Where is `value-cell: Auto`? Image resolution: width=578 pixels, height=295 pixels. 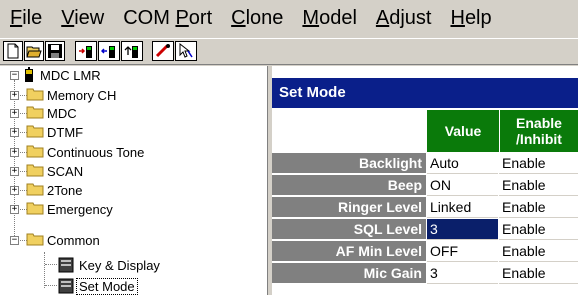 value-cell: Auto is located at coordinates (462, 163).